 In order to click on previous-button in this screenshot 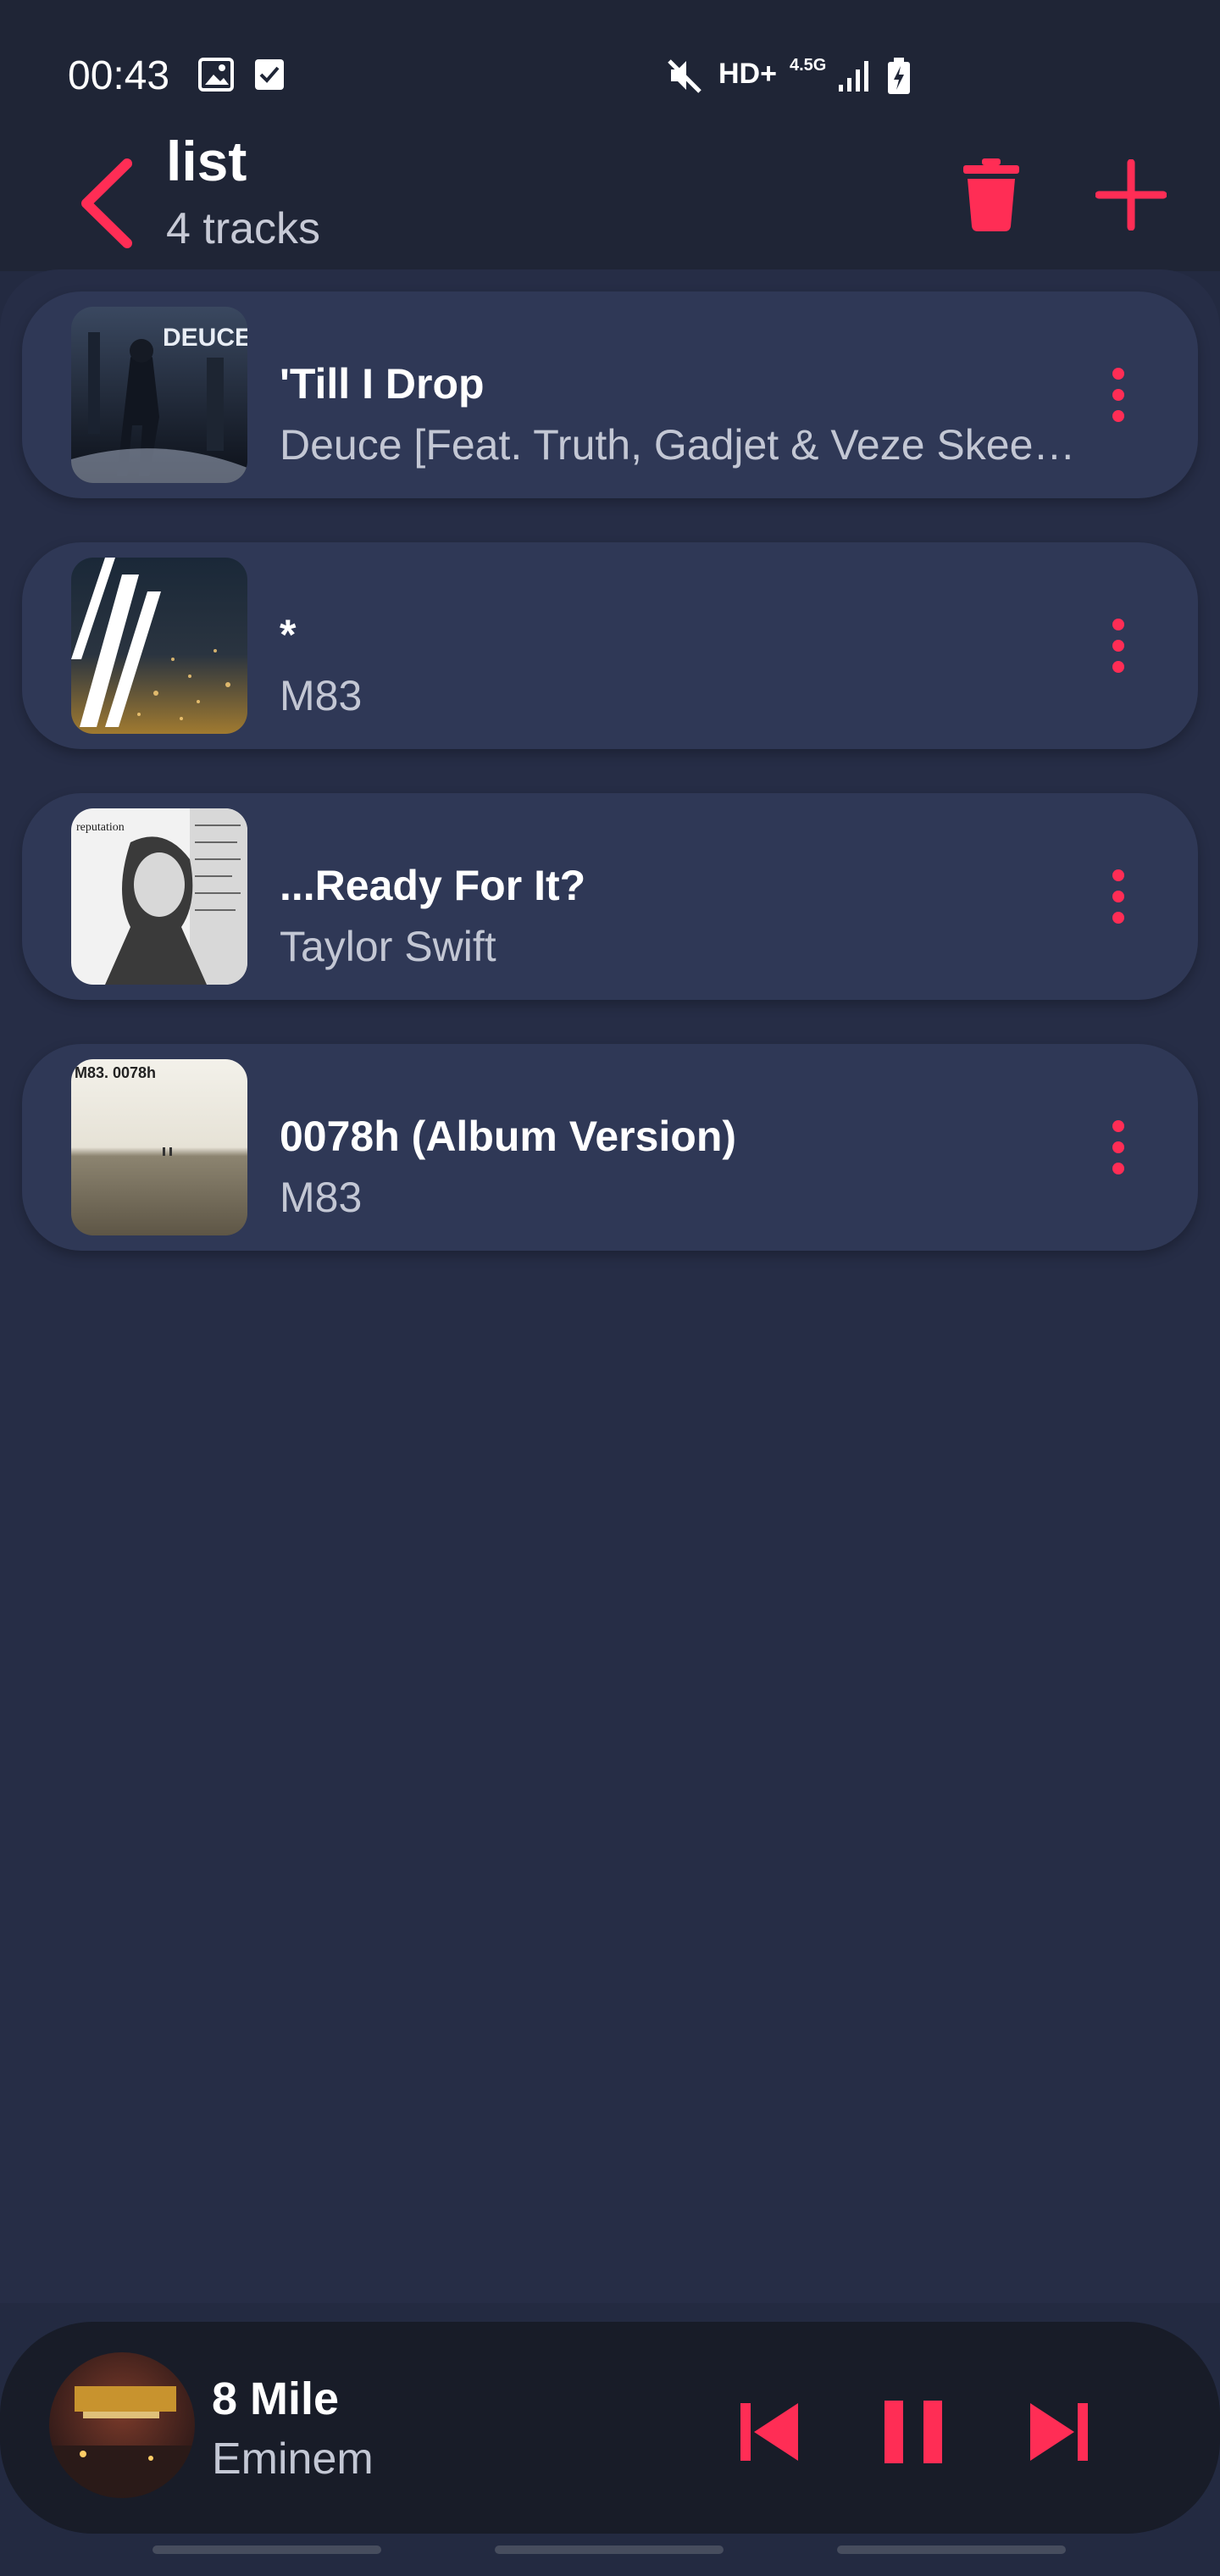, I will do `click(769, 2432)`.